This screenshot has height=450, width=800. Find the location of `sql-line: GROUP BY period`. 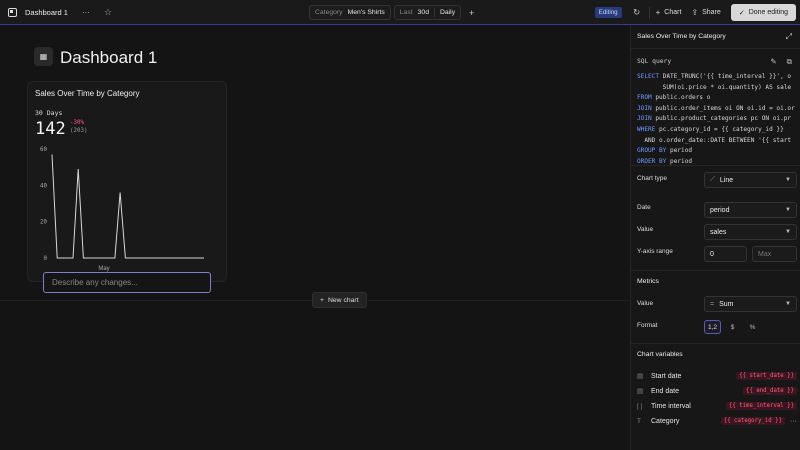

sql-line: GROUP BY period is located at coordinates (718, 151).